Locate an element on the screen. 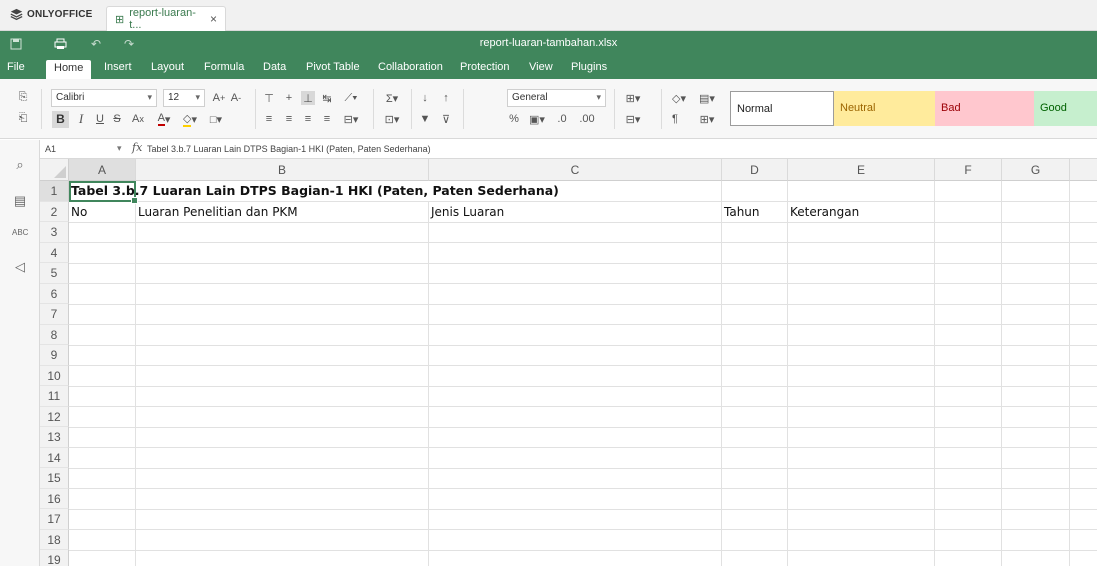  format-as-table-icon: ⊞▾ is located at coordinates (707, 119).